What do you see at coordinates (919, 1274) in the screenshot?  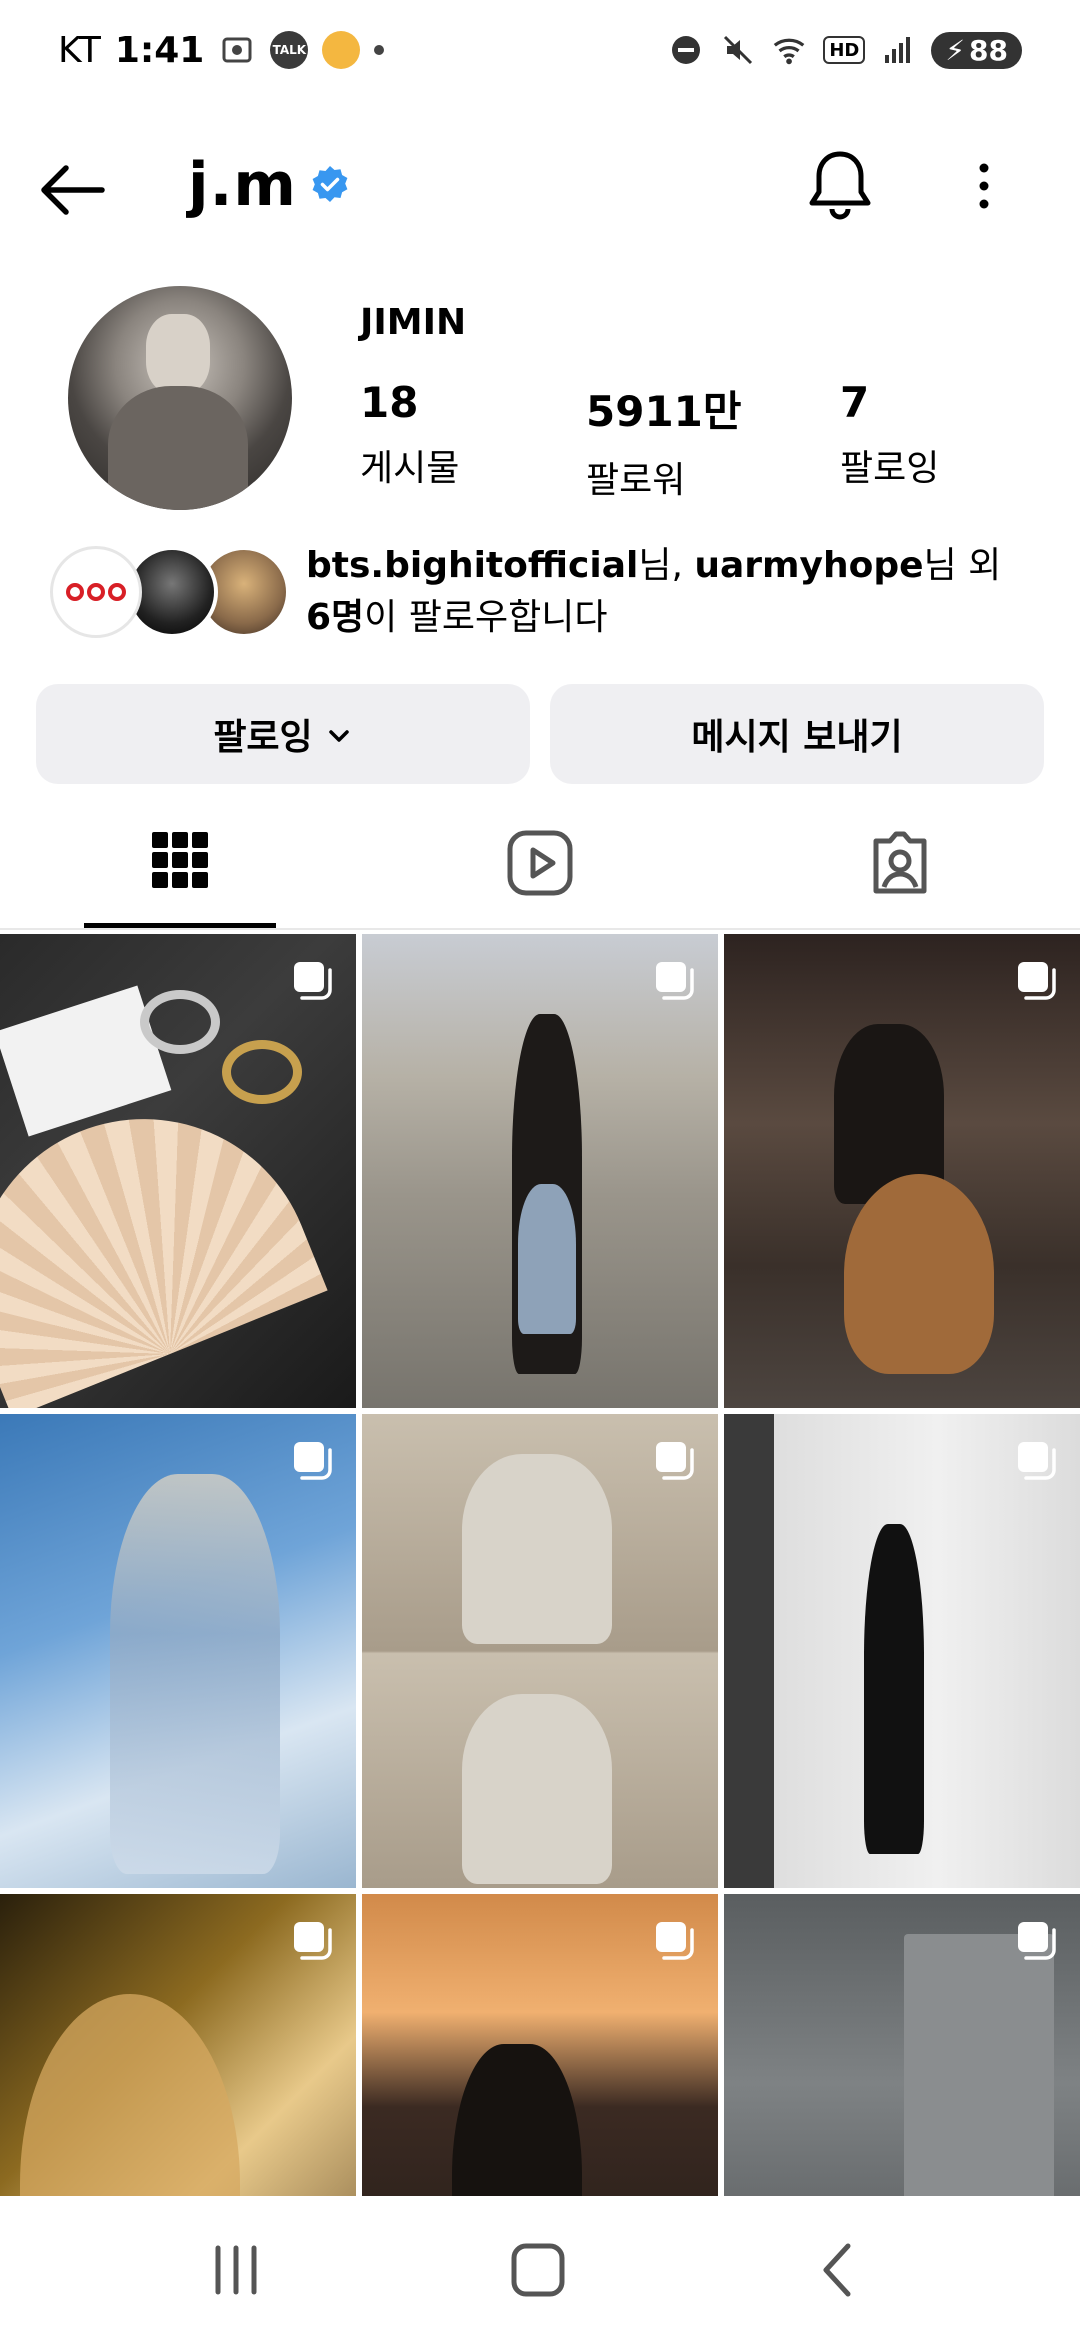 I see `dog-shape` at bounding box center [919, 1274].